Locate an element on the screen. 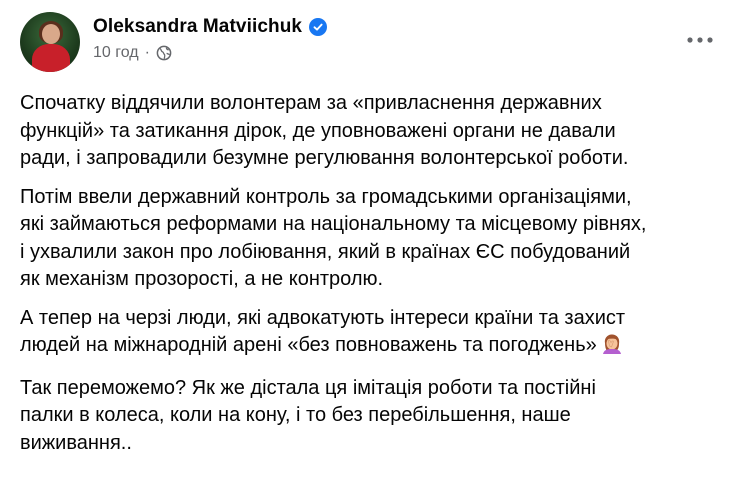 This screenshot has width=740, height=488. woman-facepalming-emoji is located at coordinates (612, 348).